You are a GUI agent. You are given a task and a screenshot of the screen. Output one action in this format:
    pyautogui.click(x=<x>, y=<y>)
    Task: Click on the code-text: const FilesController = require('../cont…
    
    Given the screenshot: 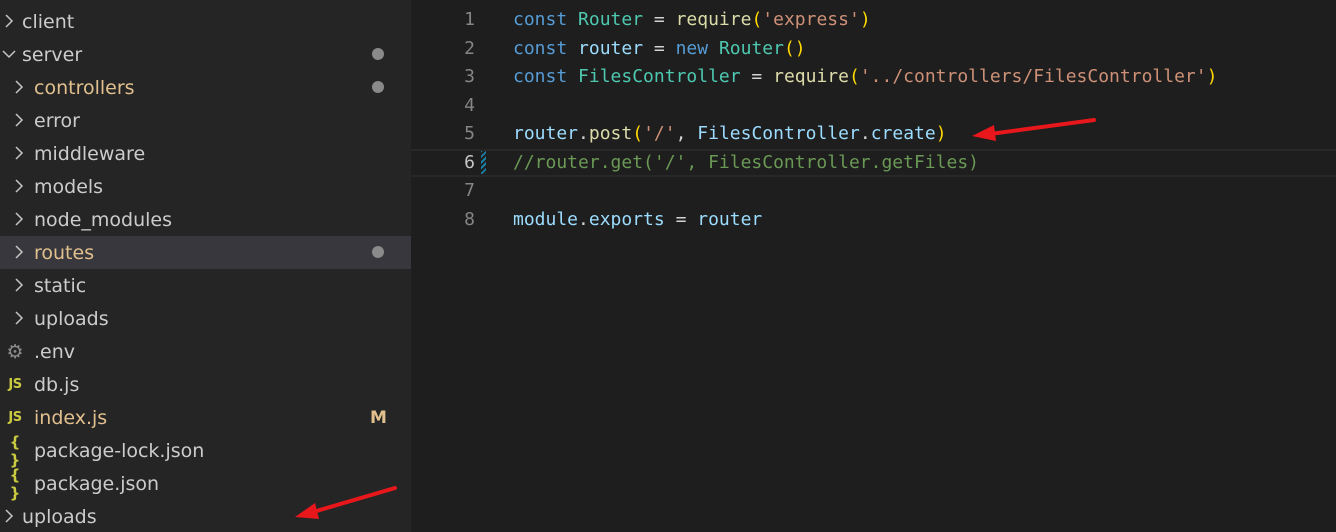 What is the action you would take?
    pyautogui.click(x=865, y=76)
    